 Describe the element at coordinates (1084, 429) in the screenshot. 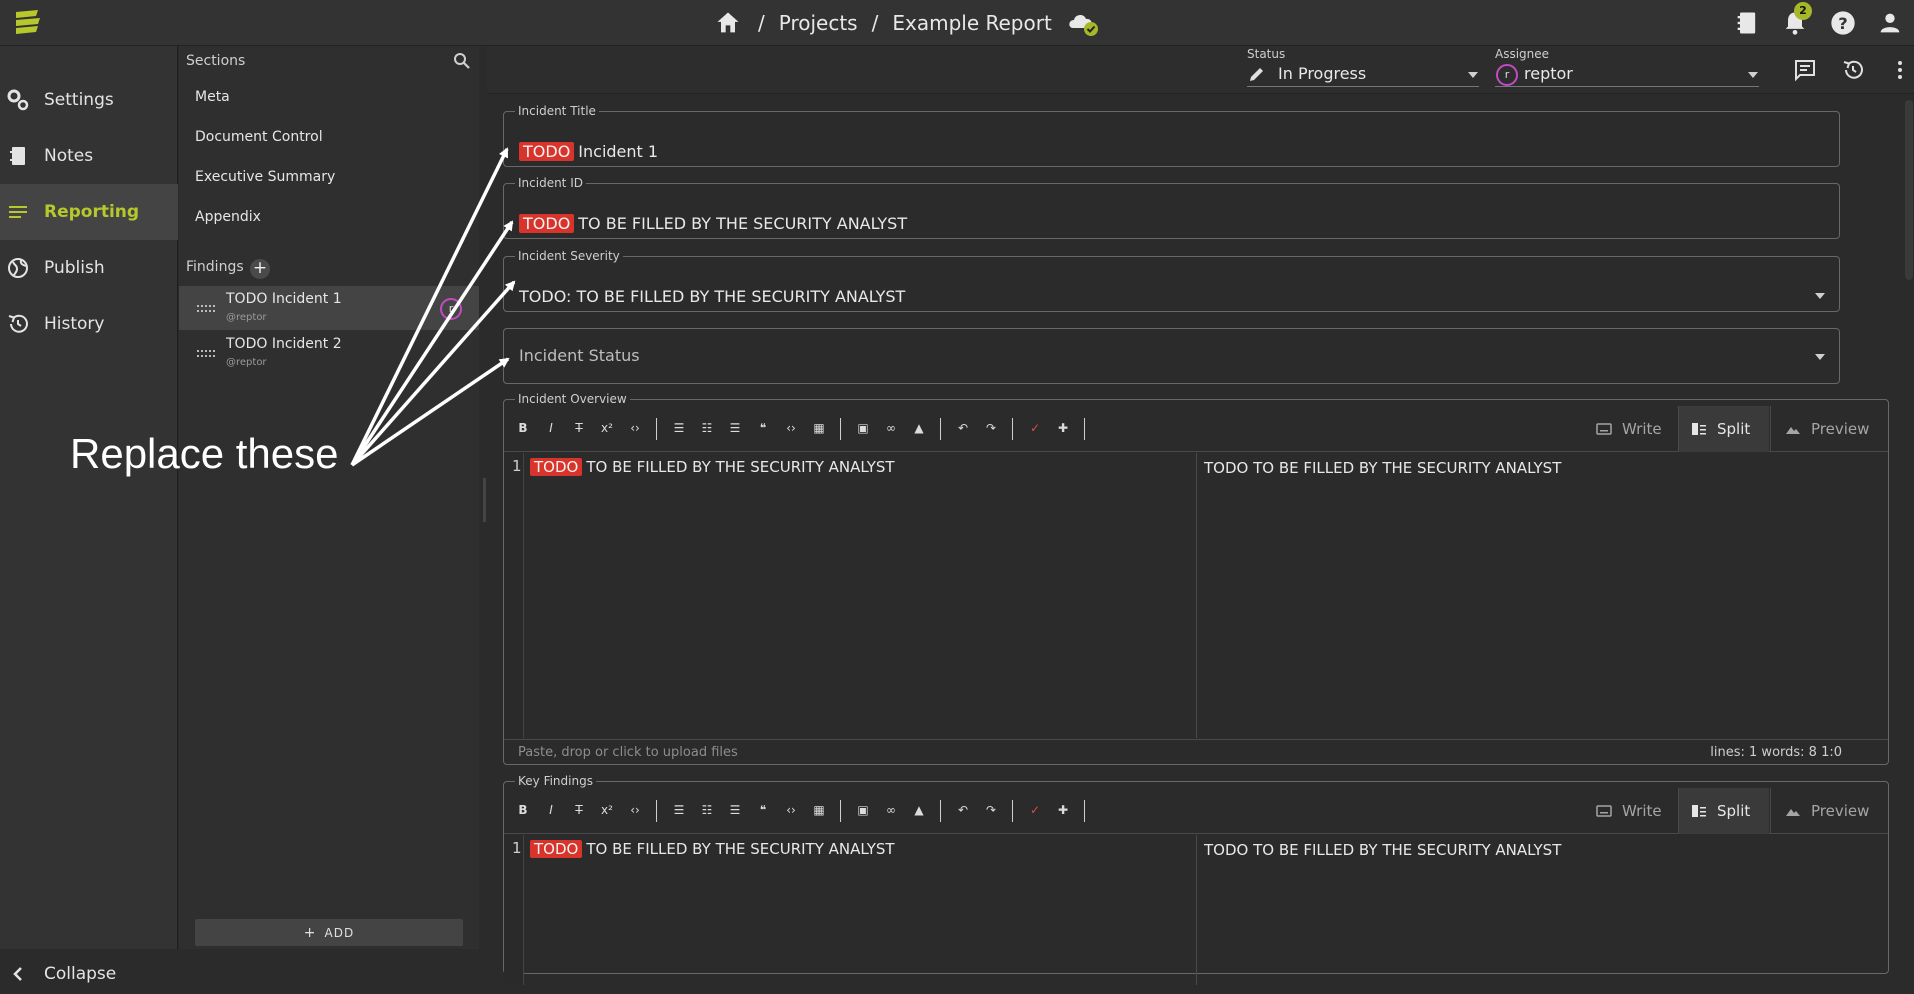

I see `toolbar-divider` at that location.